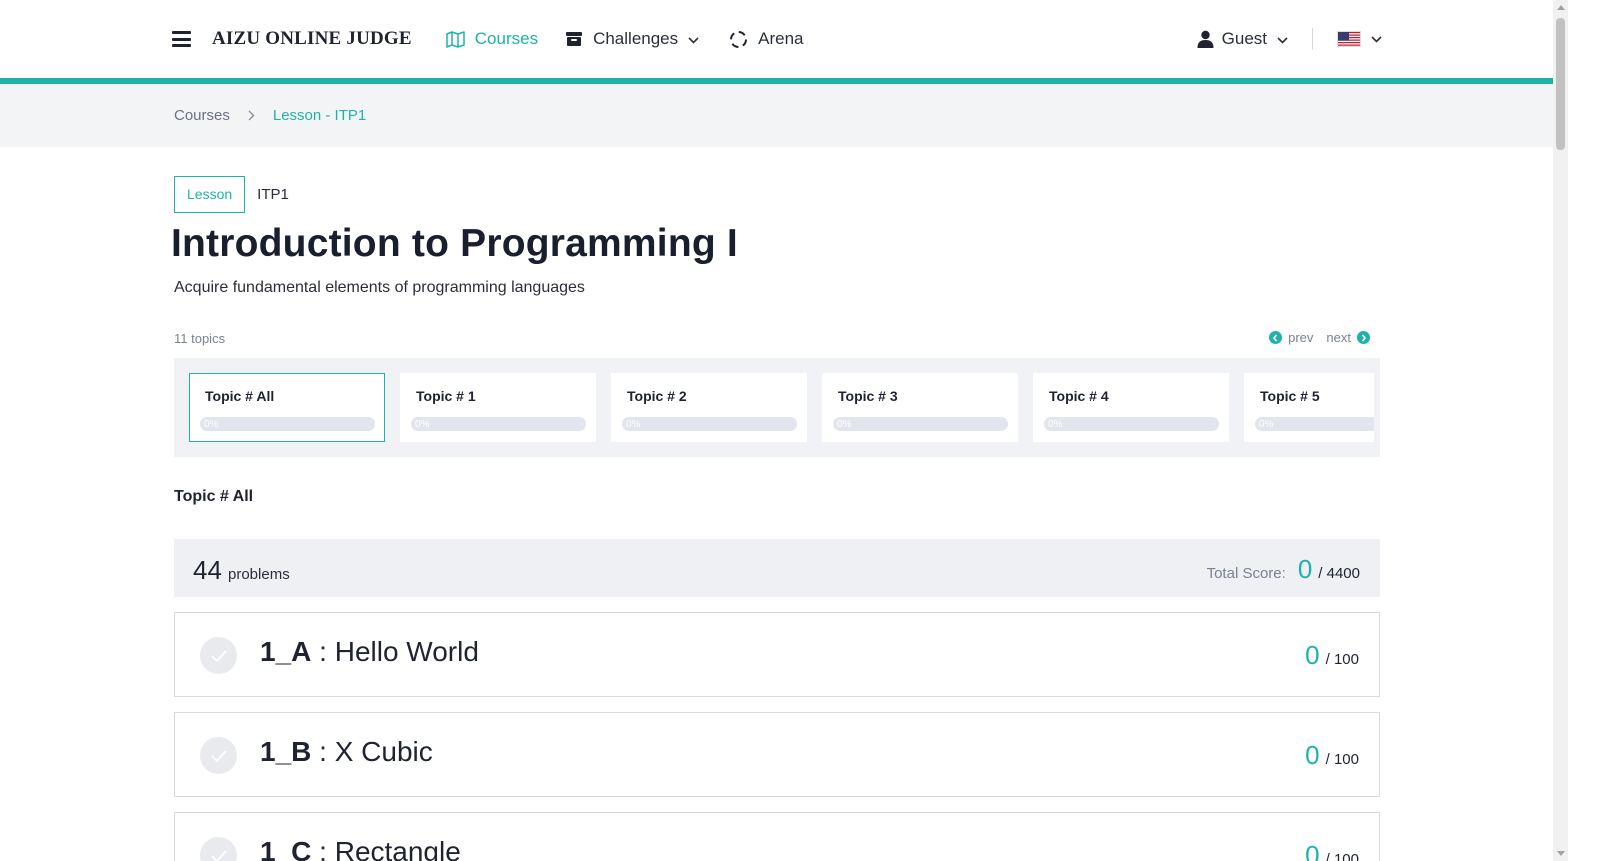  Describe the element at coordinates (1377, 407) in the screenshot. I see `carousel-edge` at that location.